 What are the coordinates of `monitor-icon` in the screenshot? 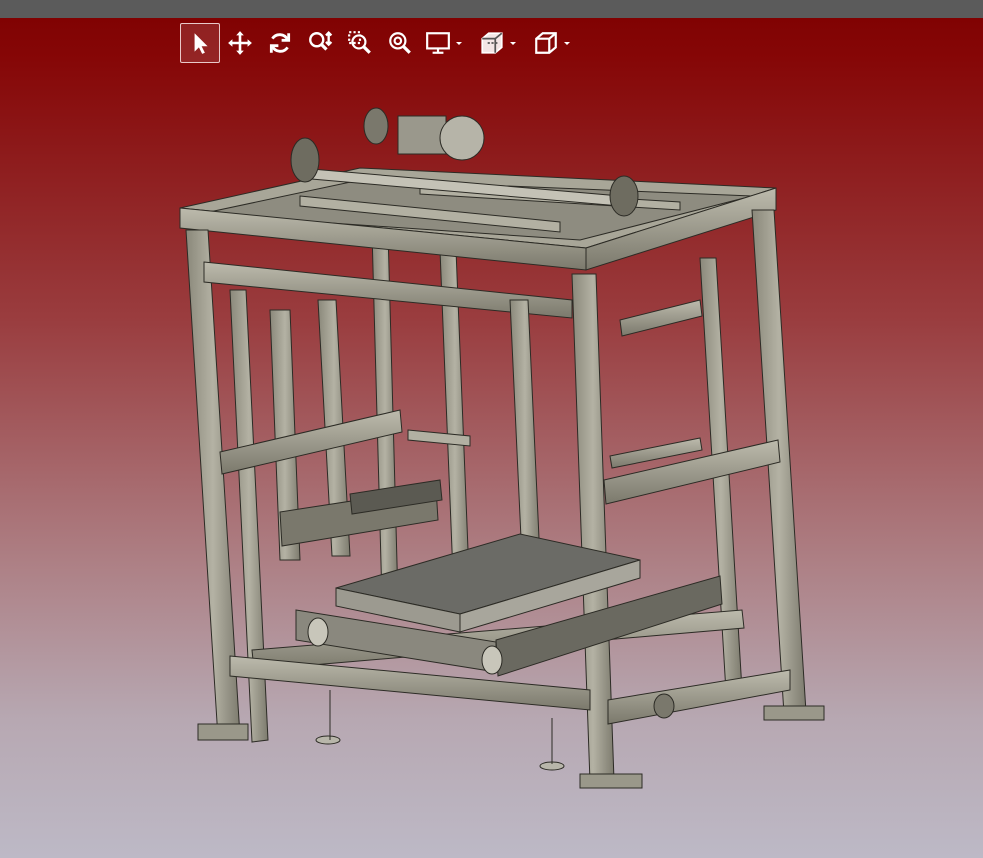 It's located at (438, 43).